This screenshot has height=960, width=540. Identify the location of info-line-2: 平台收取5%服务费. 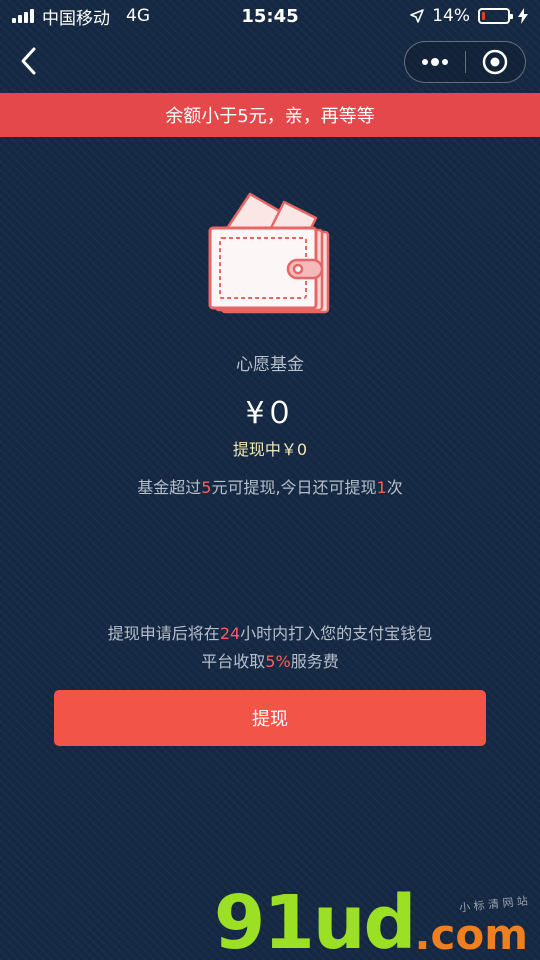
(270, 660).